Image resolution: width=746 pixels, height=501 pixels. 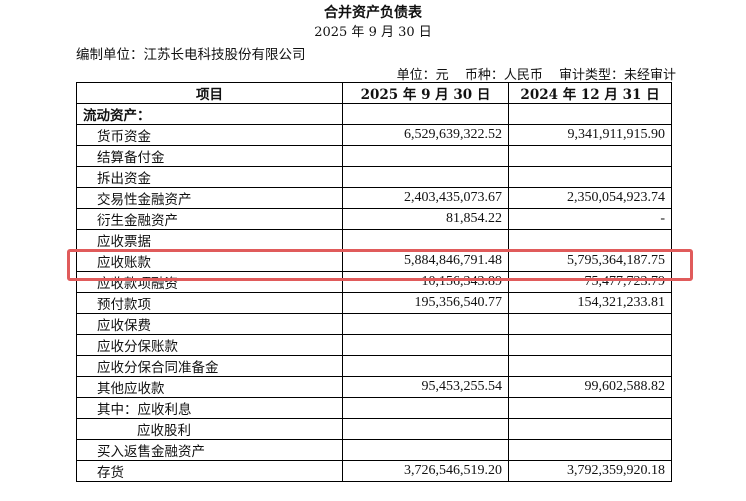 I want to click on row-value-current: 6,529,639,322.52, so click(x=425, y=135).